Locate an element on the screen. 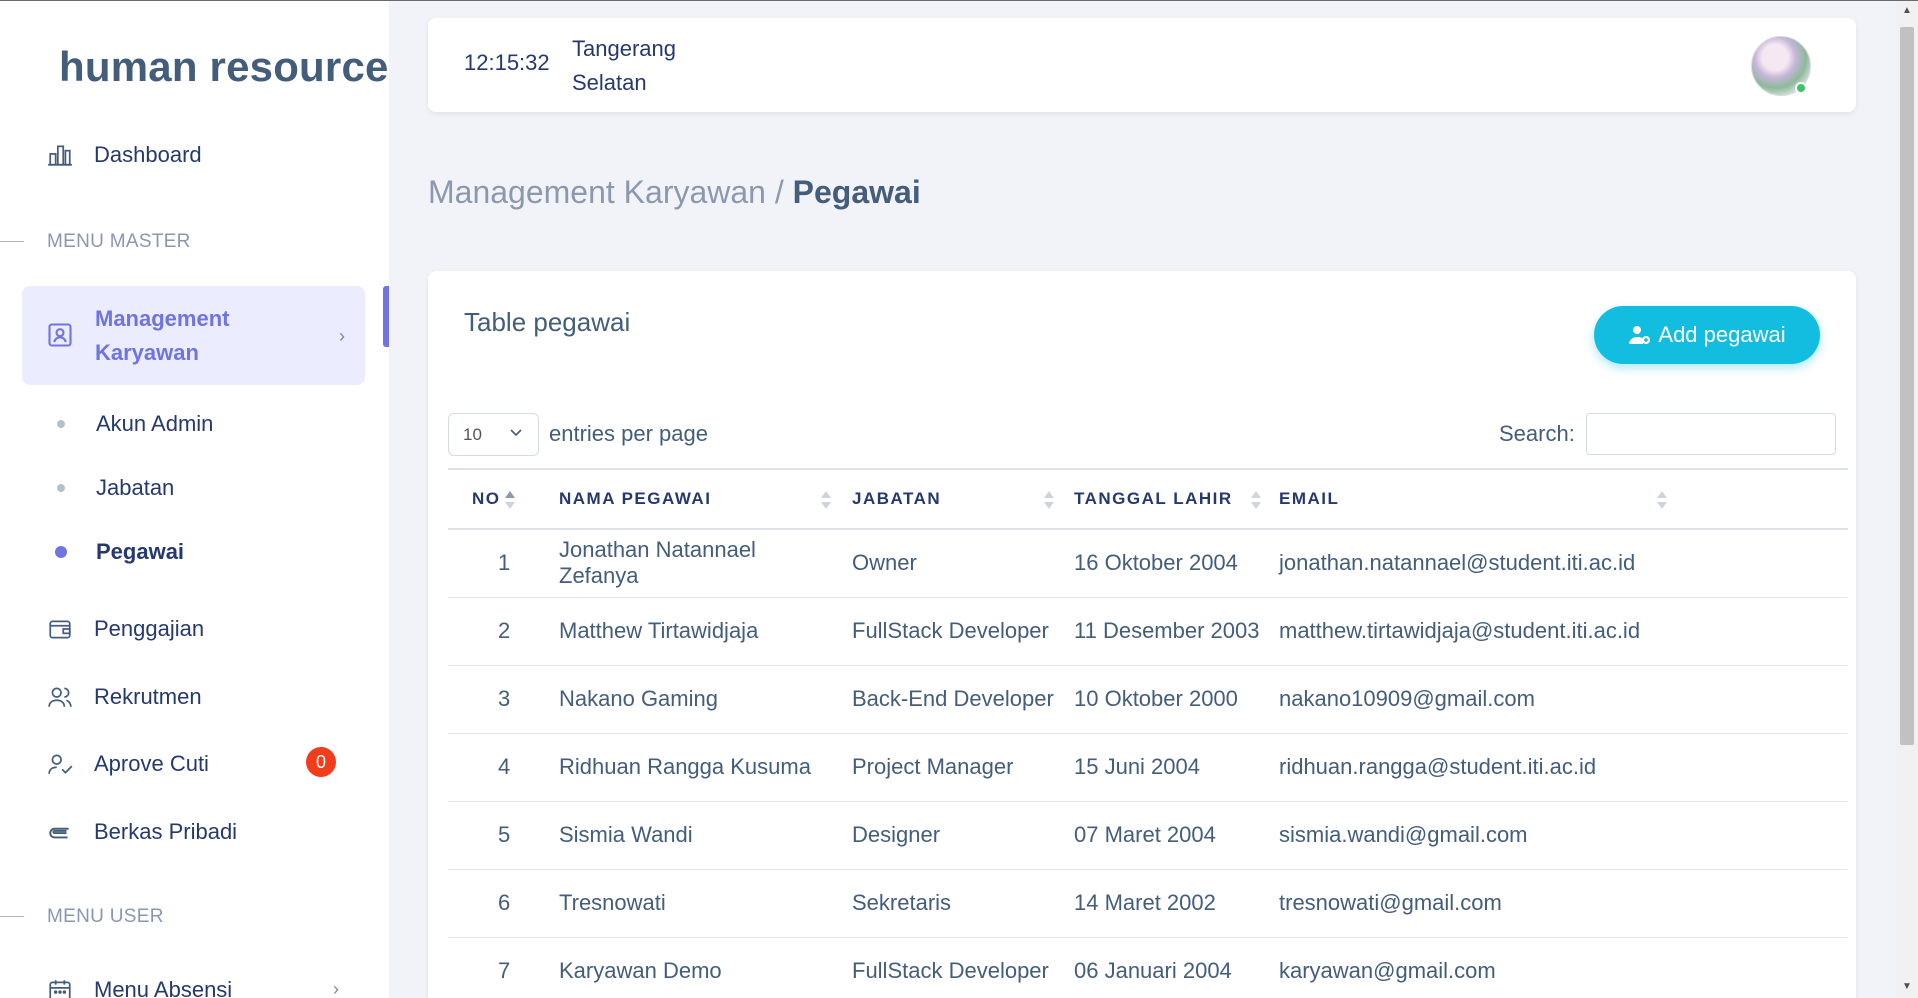 This screenshot has width=1918, height=998. entries-label: entries per page is located at coordinates (628, 433).